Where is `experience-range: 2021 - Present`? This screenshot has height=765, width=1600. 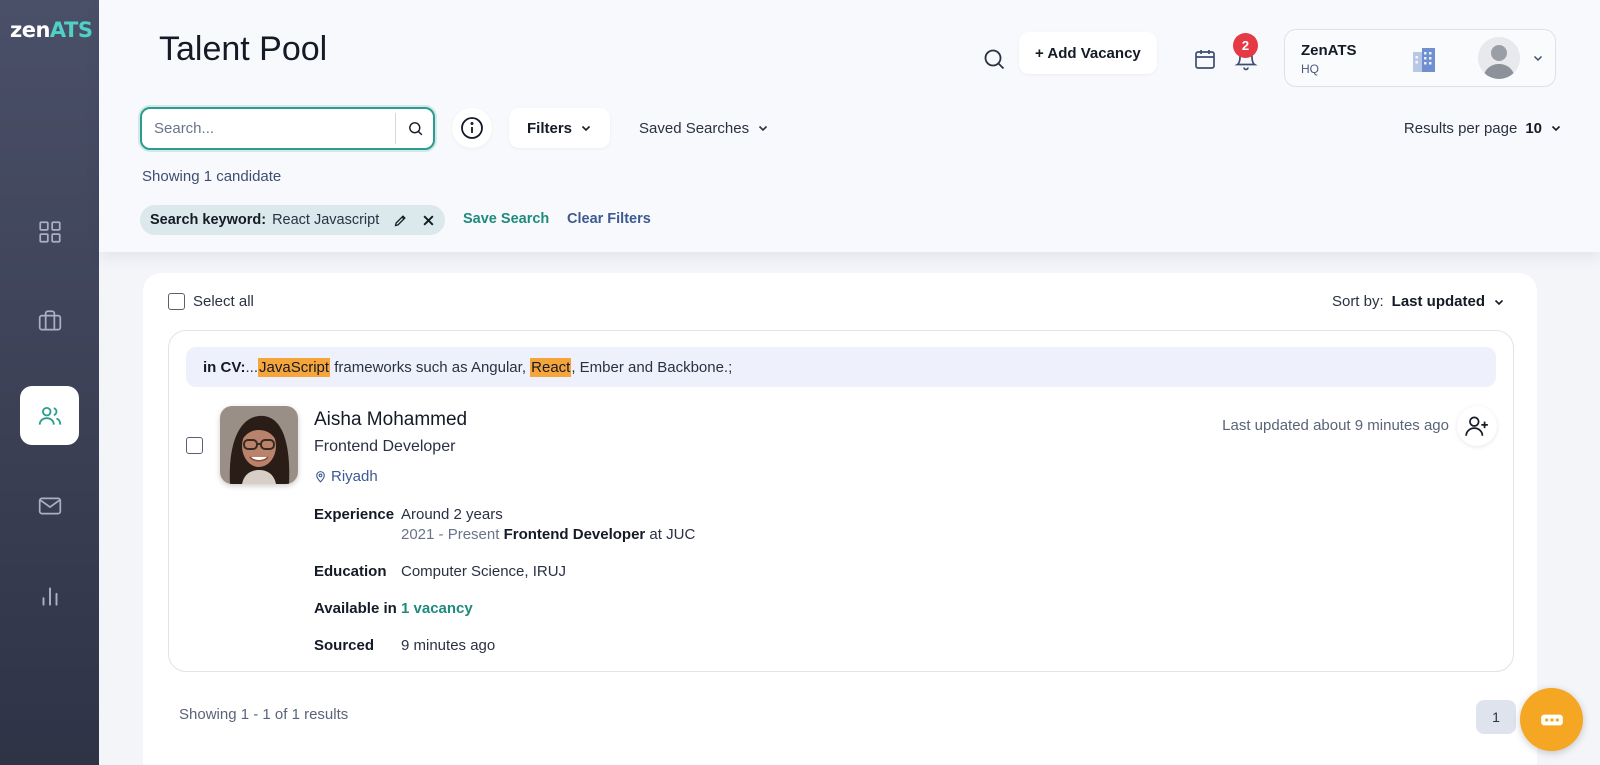
experience-range: 2021 - Present is located at coordinates (450, 534).